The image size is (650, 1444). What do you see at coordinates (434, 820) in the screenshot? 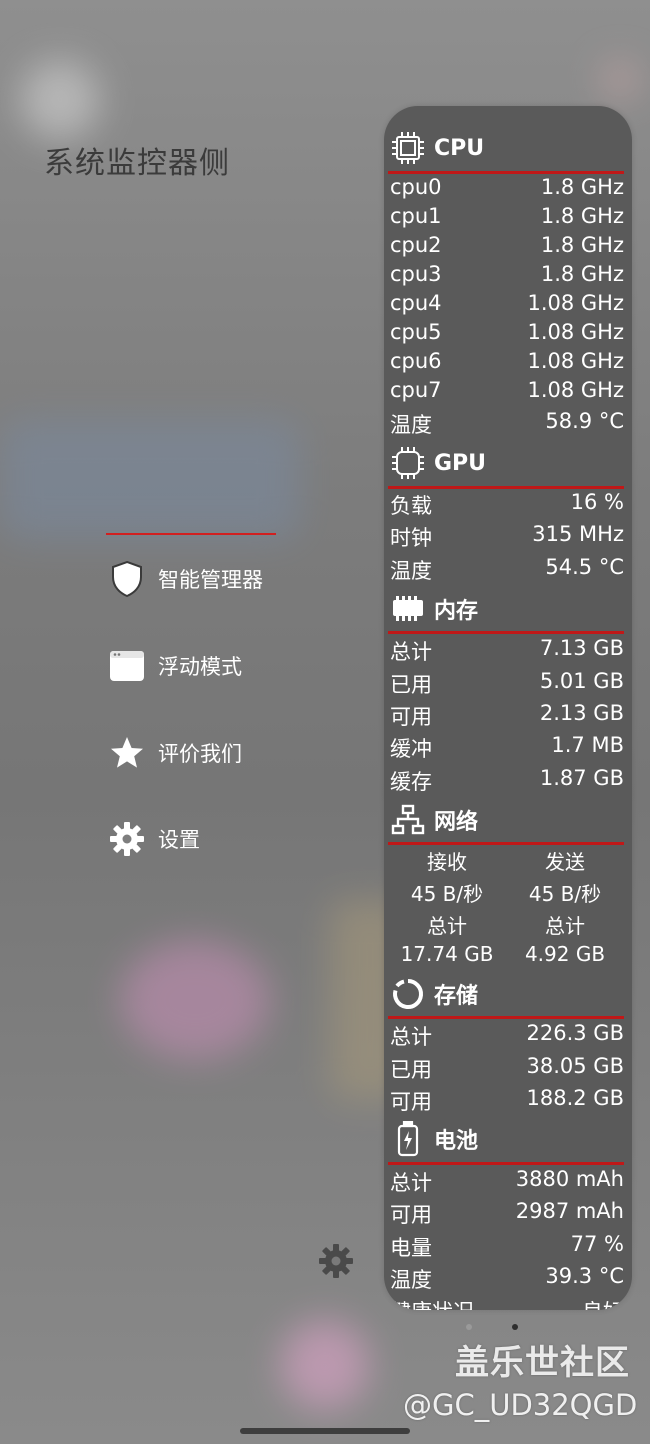
I see `network-section-header: 网络` at bounding box center [434, 820].